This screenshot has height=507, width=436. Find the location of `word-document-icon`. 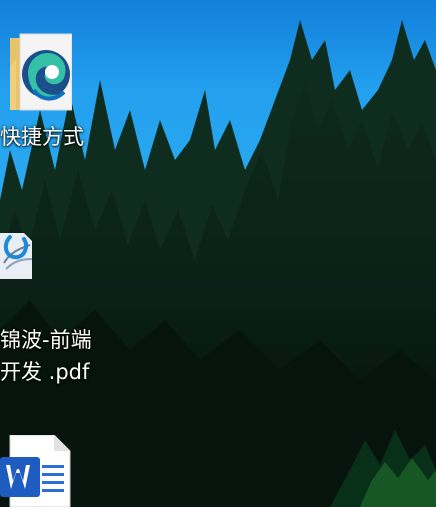

word-document-icon is located at coordinates (35, 471).